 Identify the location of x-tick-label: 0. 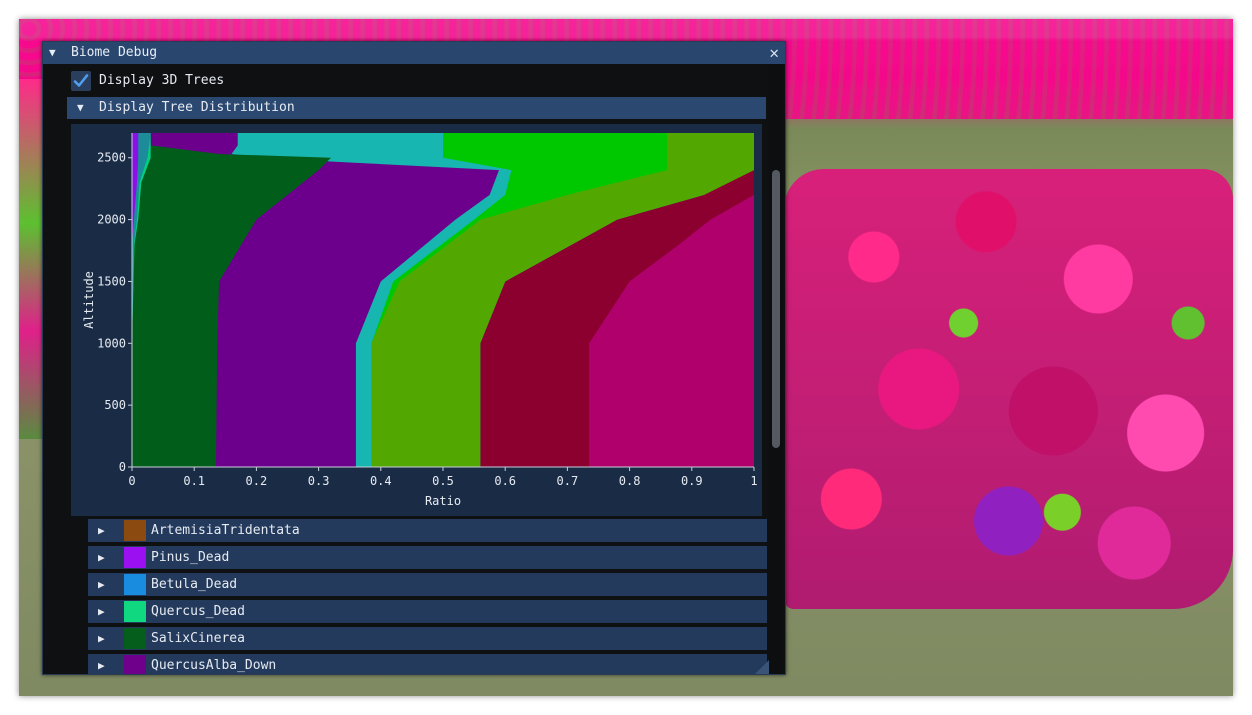
(131, 481).